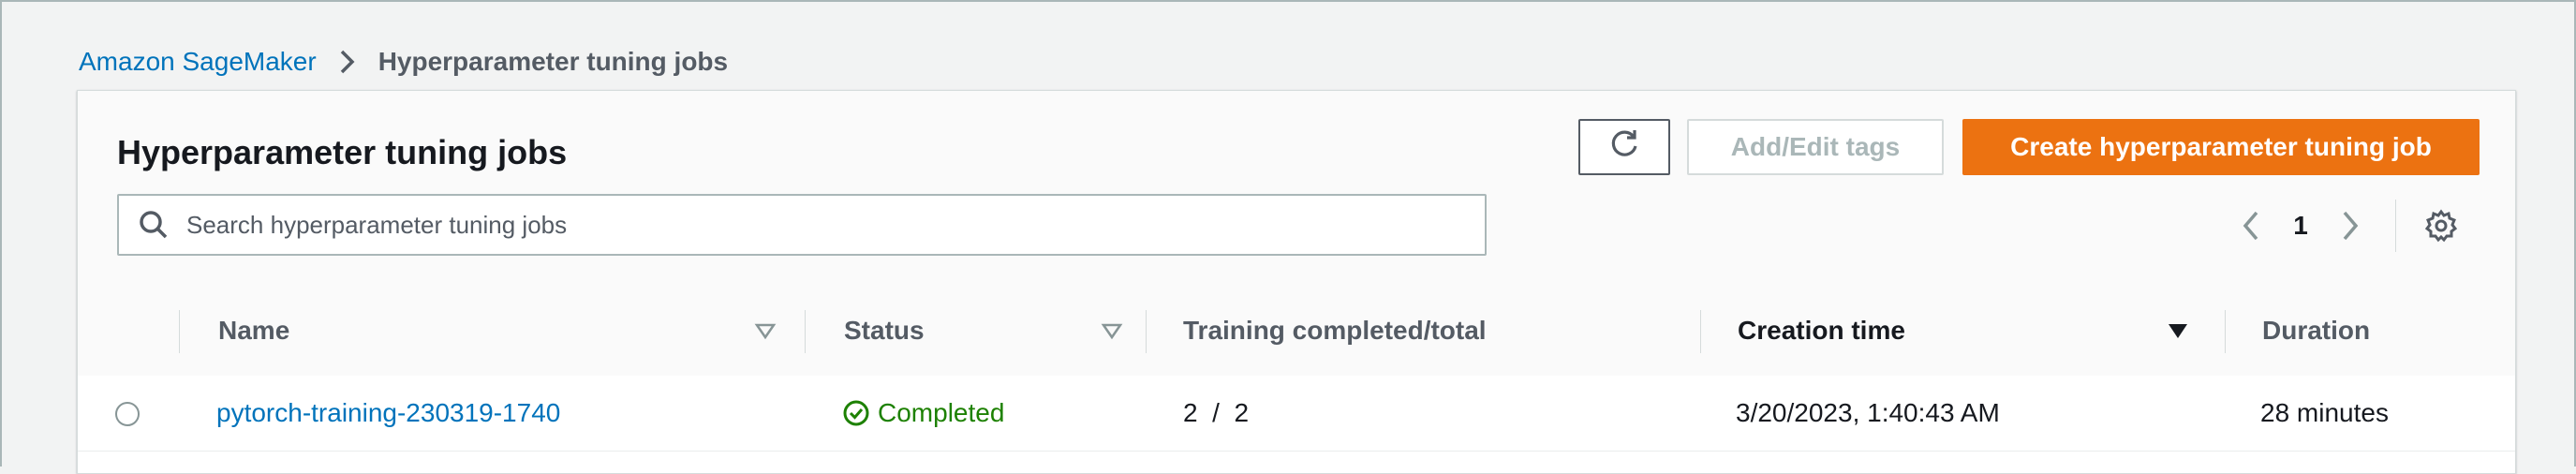  I want to click on breadcrumb-link-sagemaker: Amazon SageMaker, so click(198, 62).